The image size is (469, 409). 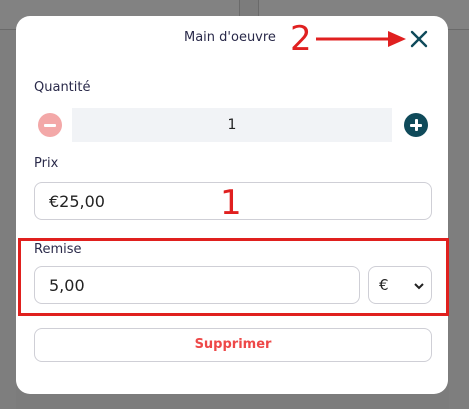 What do you see at coordinates (416, 125) in the screenshot?
I see `increment-button` at bounding box center [416, 125].